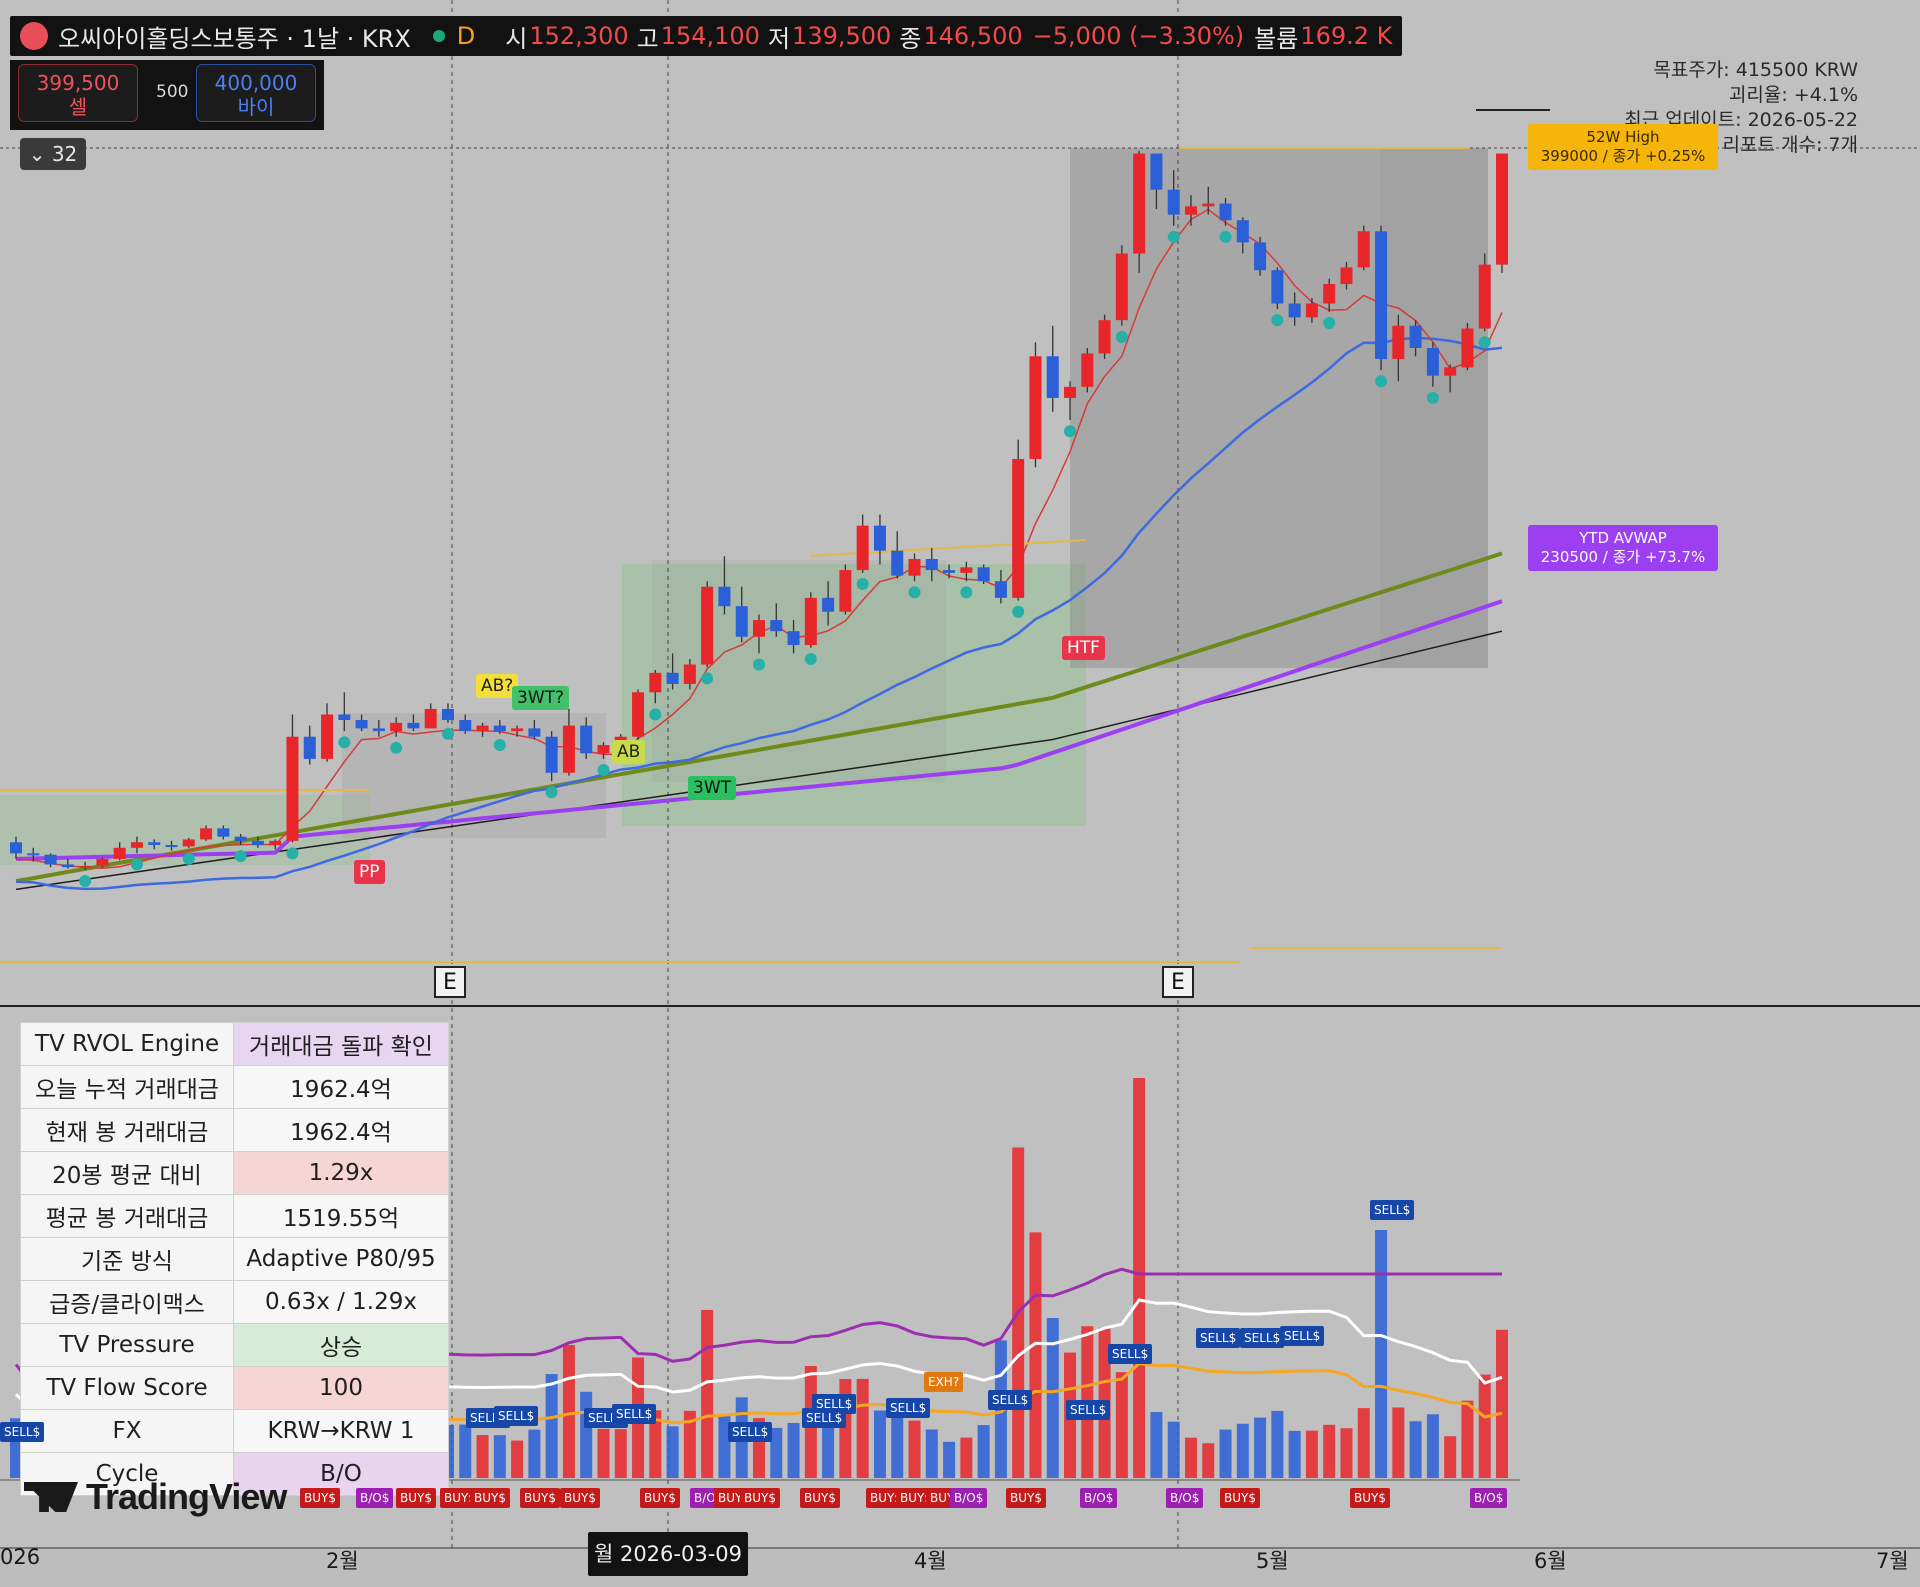  I want to click on crosshair-date-label: 월 2026-03-09, so click(668, 1554).